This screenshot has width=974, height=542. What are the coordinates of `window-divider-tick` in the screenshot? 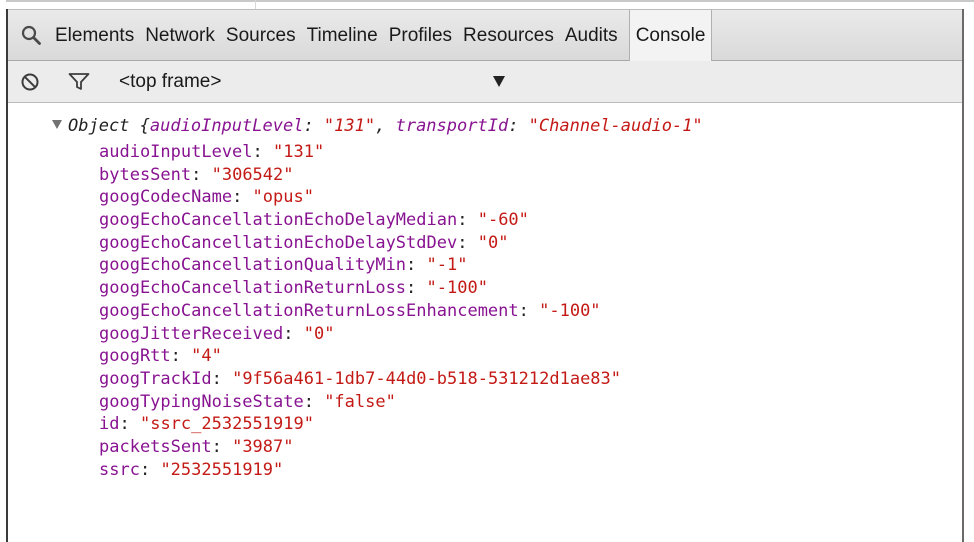 It's located at (255, 4).